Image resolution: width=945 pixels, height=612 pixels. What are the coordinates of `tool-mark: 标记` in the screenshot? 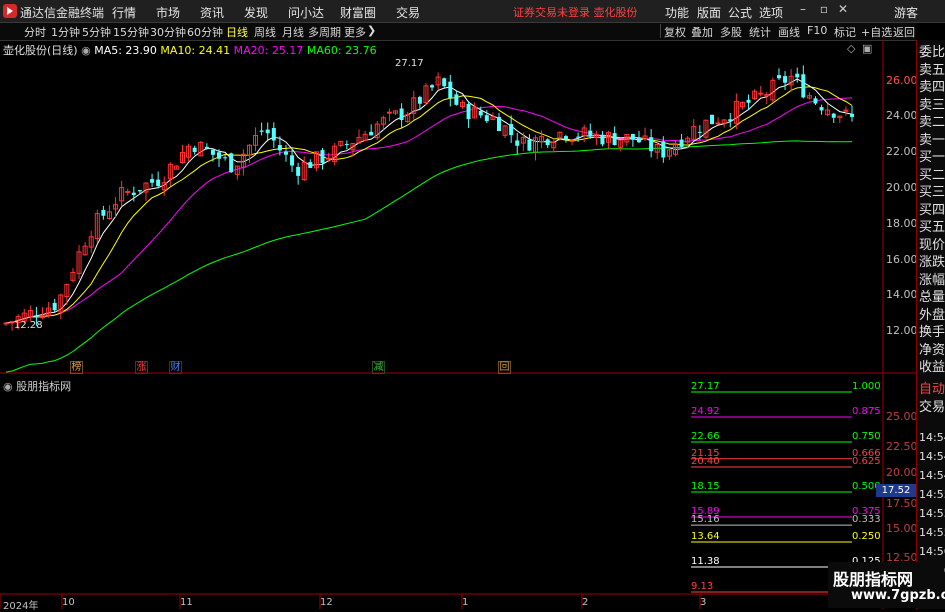 It's located at (845, 32).